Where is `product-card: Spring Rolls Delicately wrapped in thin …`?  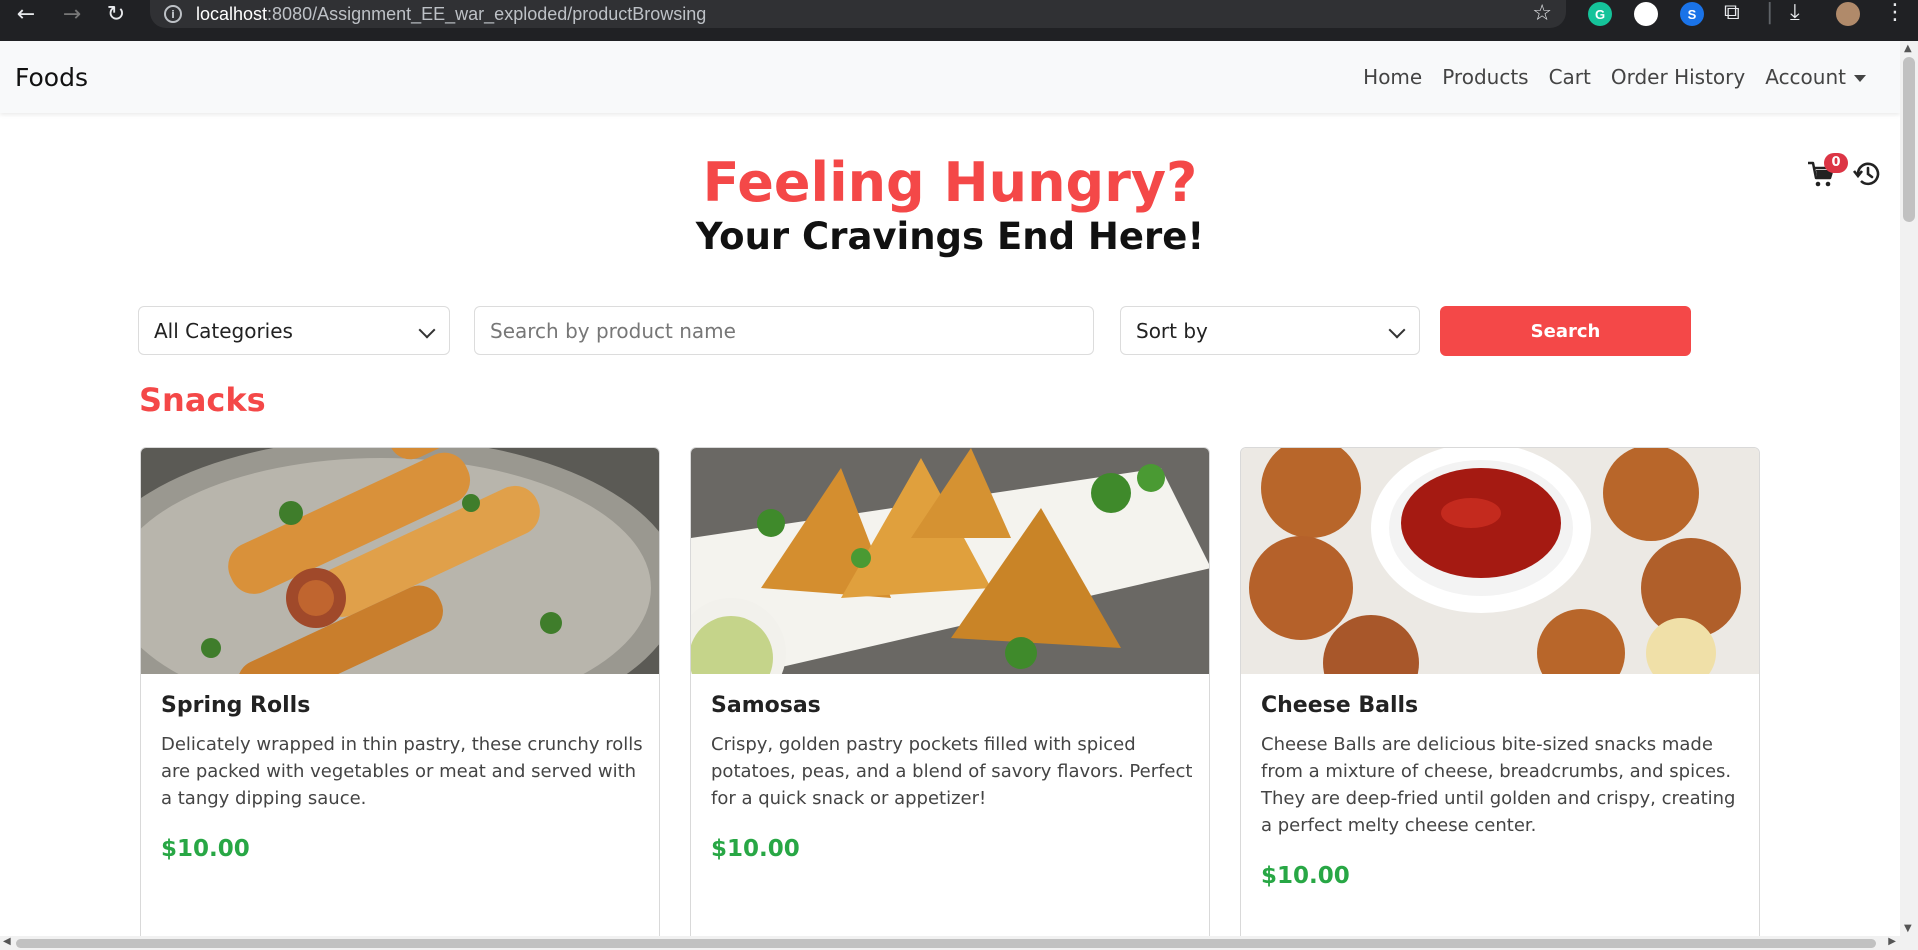
product-card: Spring Rolls Delicately wrapped in thin … is located at coordinates (400, 691).